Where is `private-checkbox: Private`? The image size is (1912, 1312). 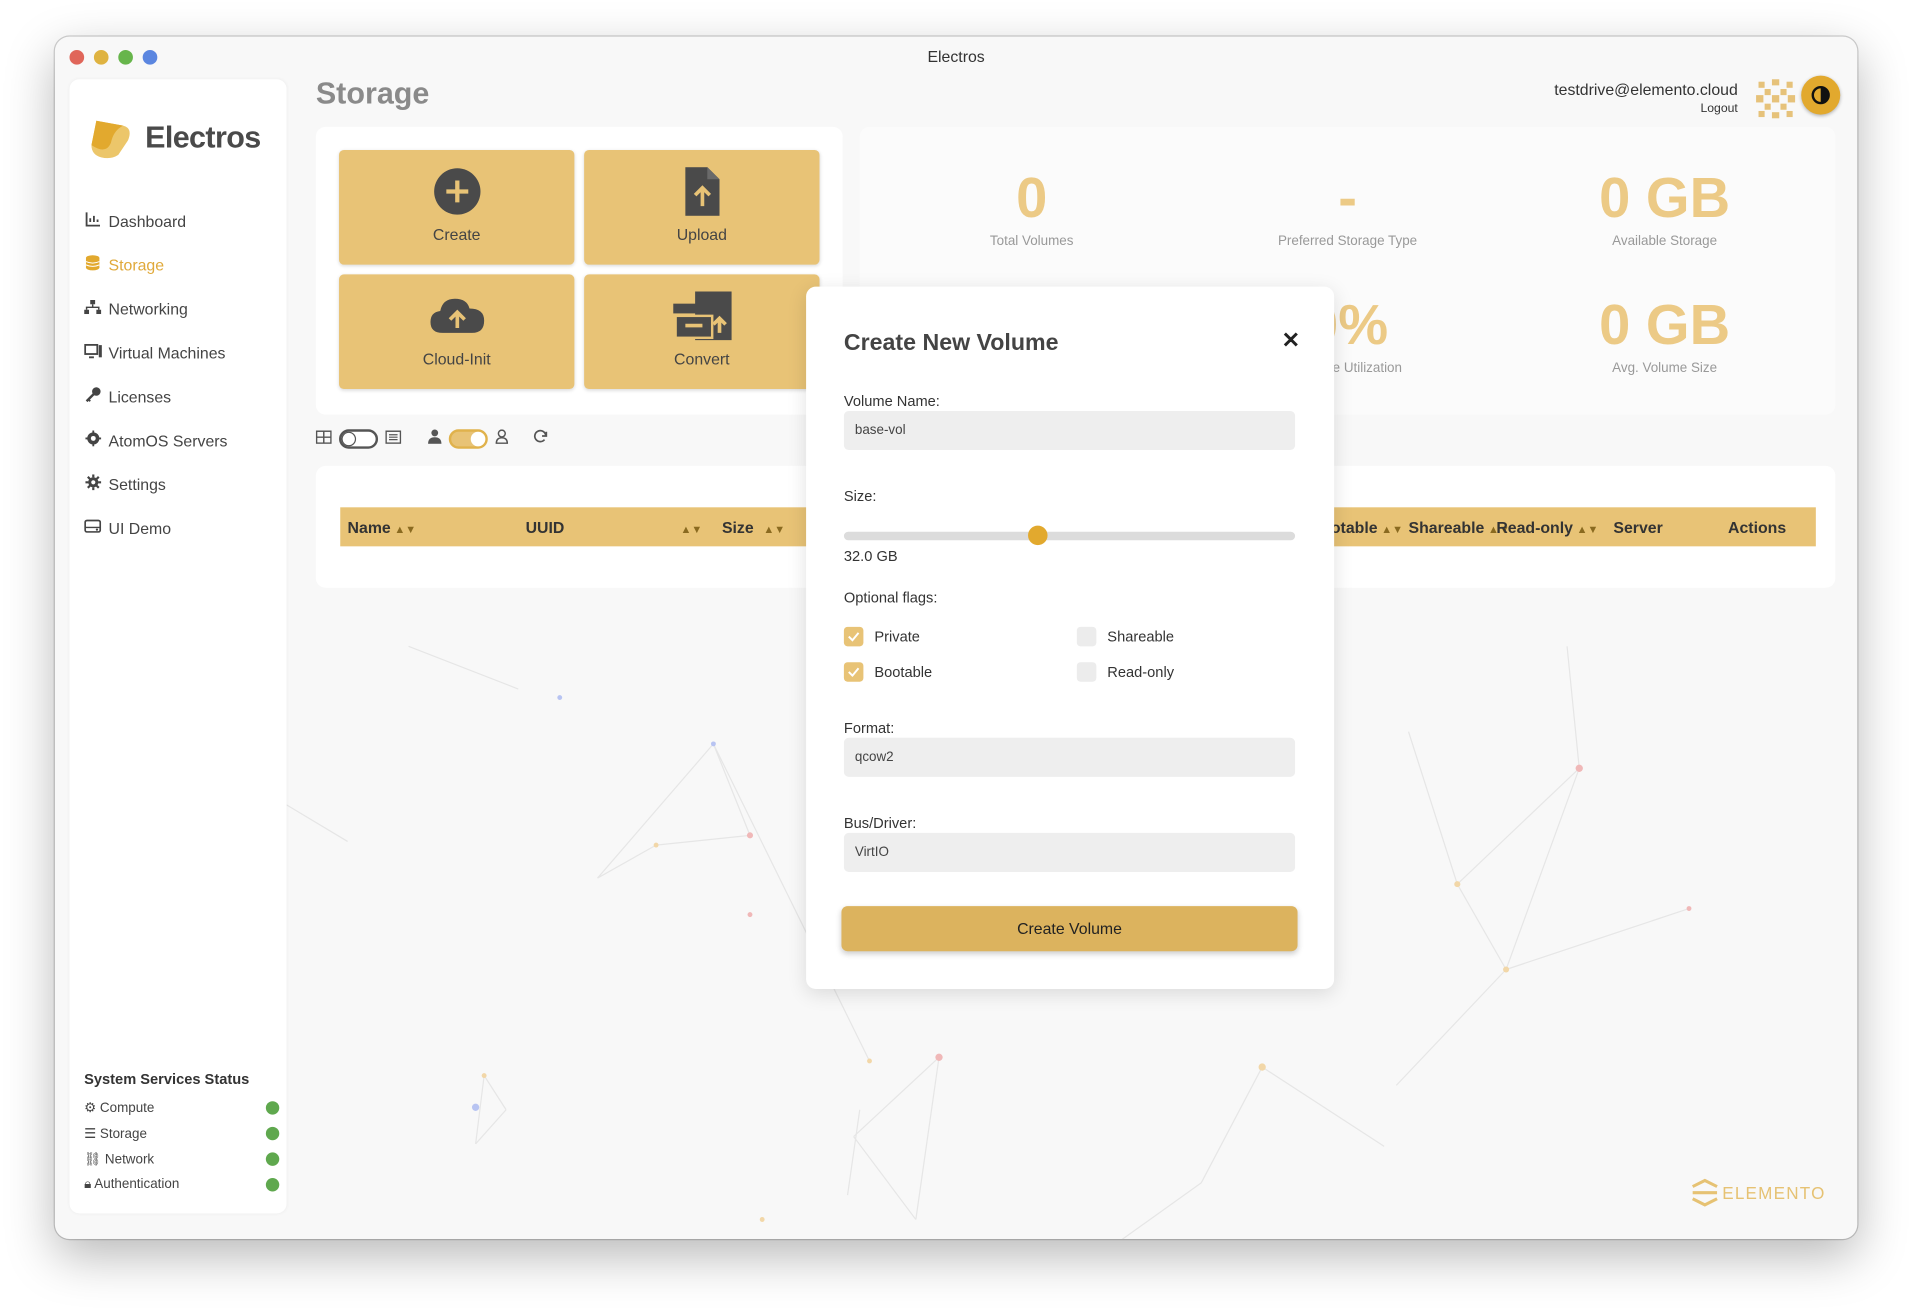
private-checkbox: Private is located at coordinates (881, 636).